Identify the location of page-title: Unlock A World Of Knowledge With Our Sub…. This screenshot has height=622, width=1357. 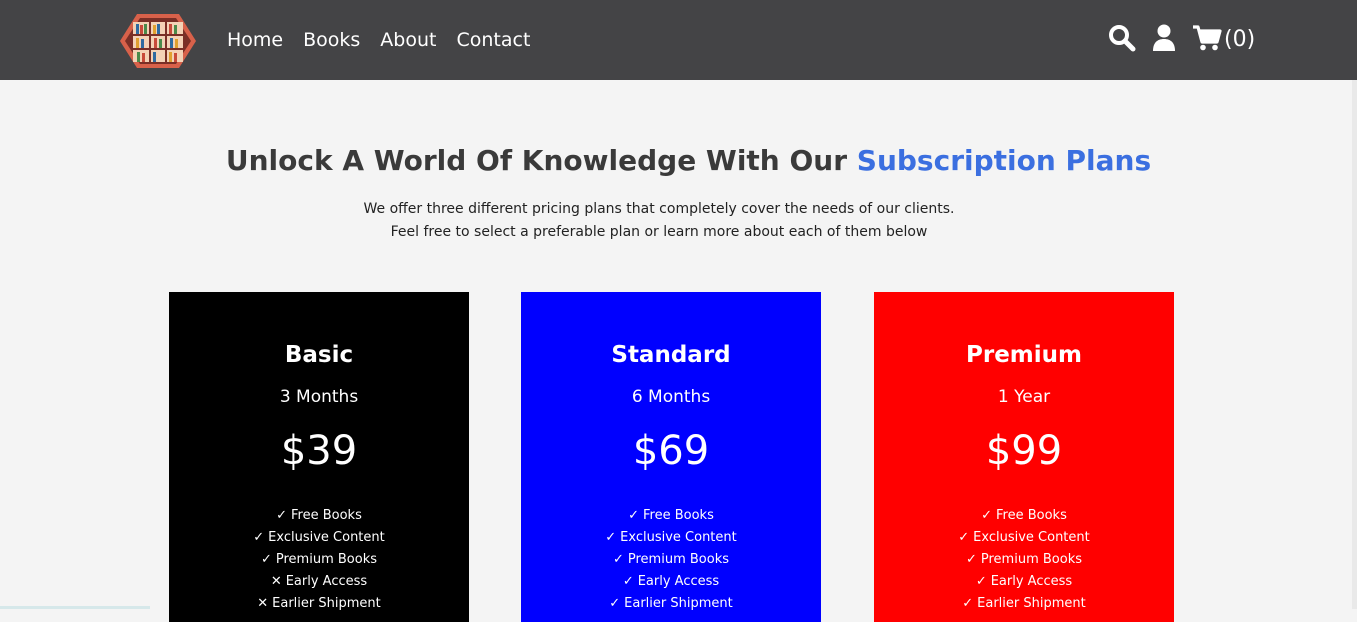
(678, 160).